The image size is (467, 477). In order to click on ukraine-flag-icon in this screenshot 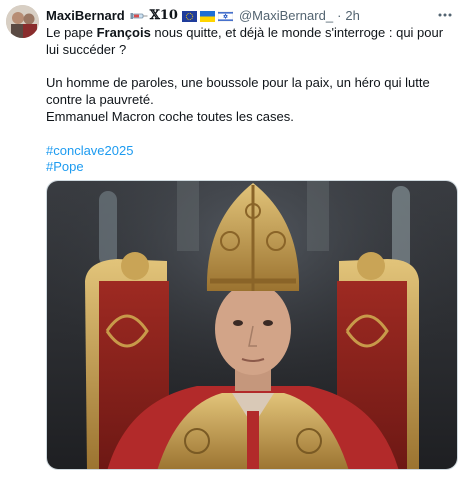, I will do `click(207, 16)`.